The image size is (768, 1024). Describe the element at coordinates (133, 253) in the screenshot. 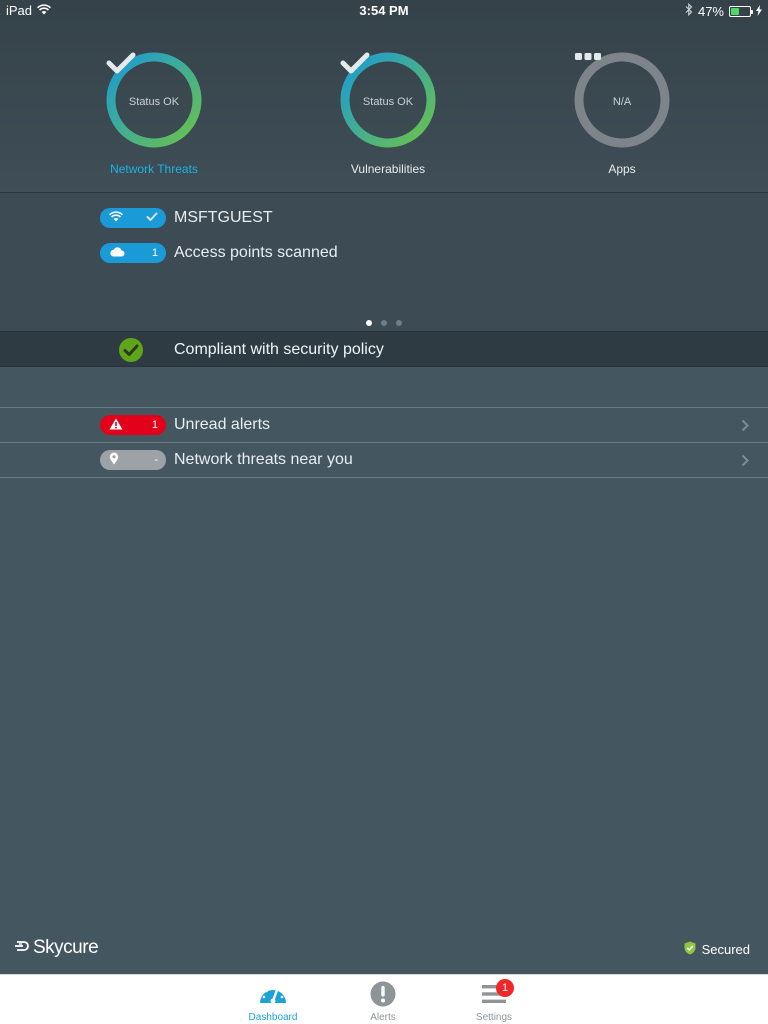

I see `access-points-pill: 1` at that location.